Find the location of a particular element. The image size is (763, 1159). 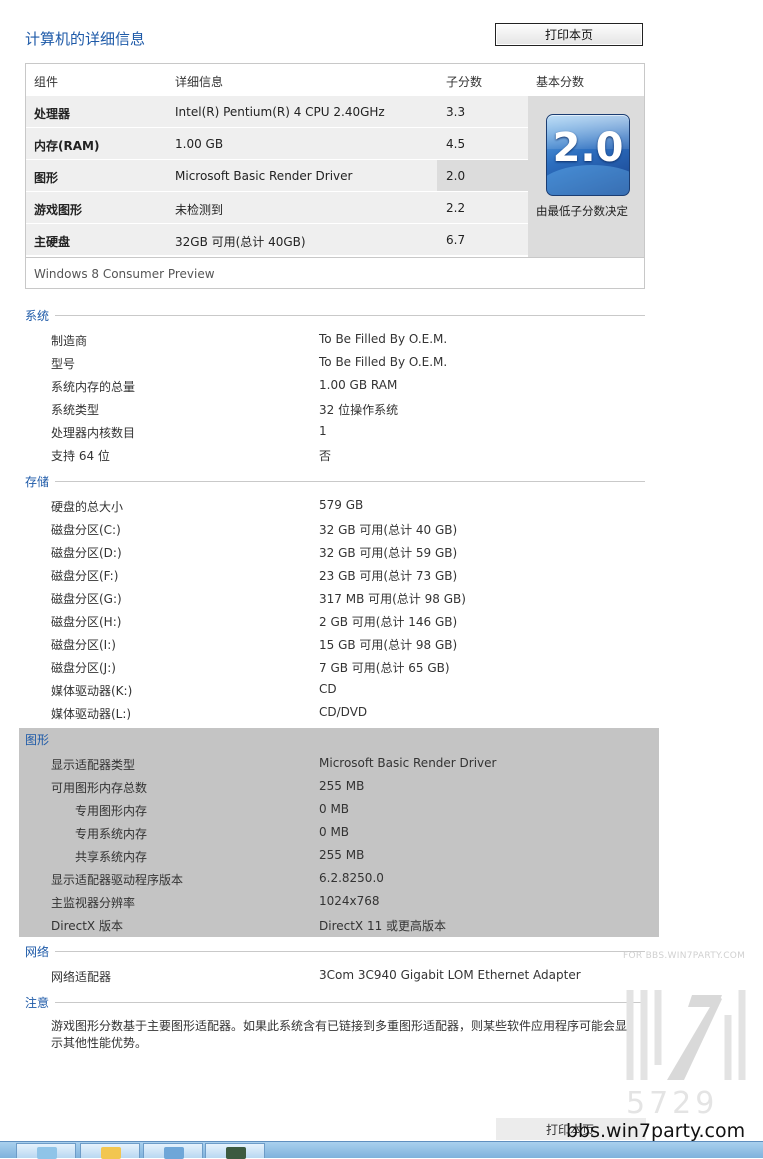

item-value: 32 位操作系统 is located at coordinates (359, 410).